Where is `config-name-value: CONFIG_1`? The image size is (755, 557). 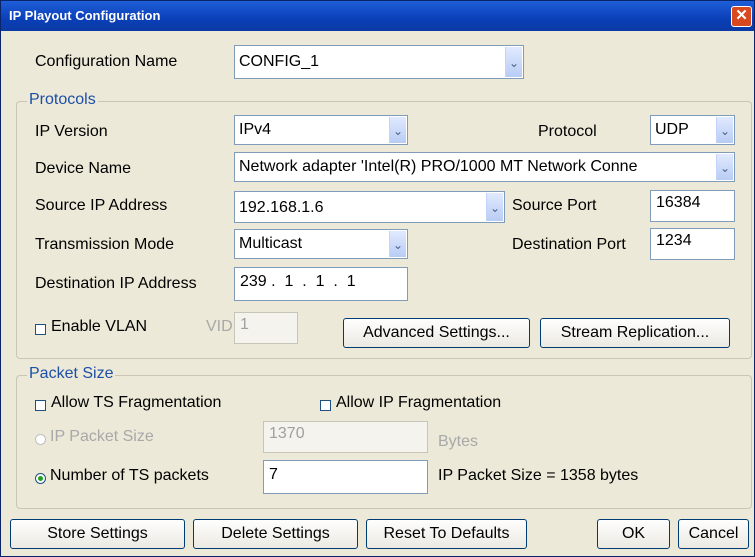 config-name-value: CONFIG_1 is located at coordinates (279, 61).